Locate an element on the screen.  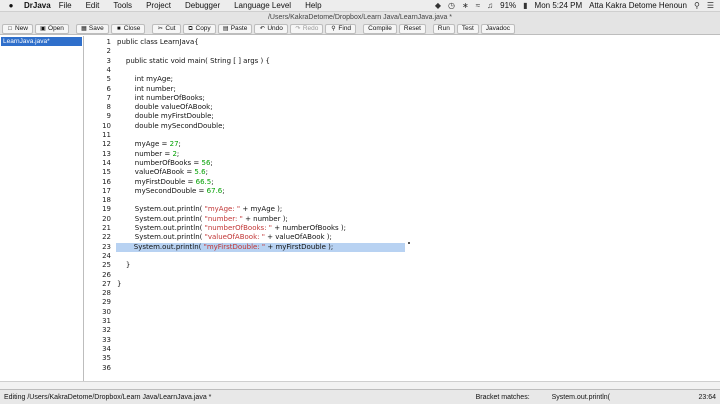
line-number: 22 is located at coordinates (106, 237).